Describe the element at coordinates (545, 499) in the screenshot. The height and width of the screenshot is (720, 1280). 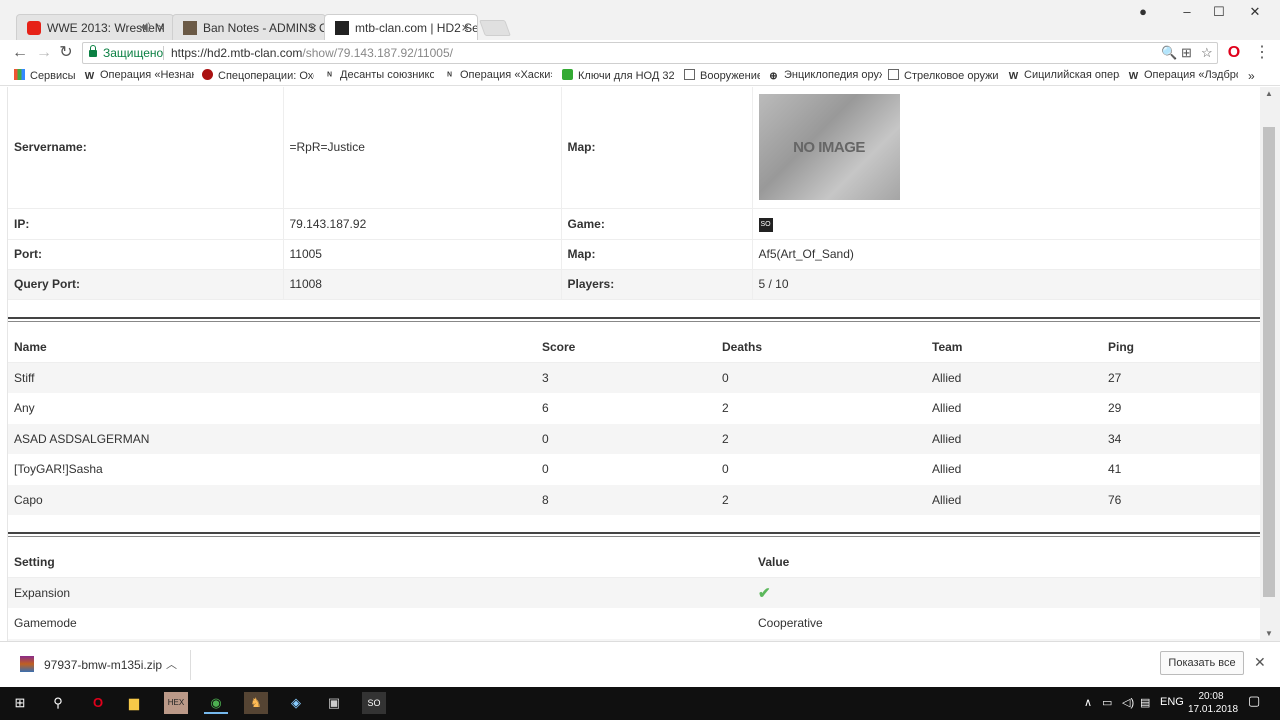
I see `player-score: 8` at that location.